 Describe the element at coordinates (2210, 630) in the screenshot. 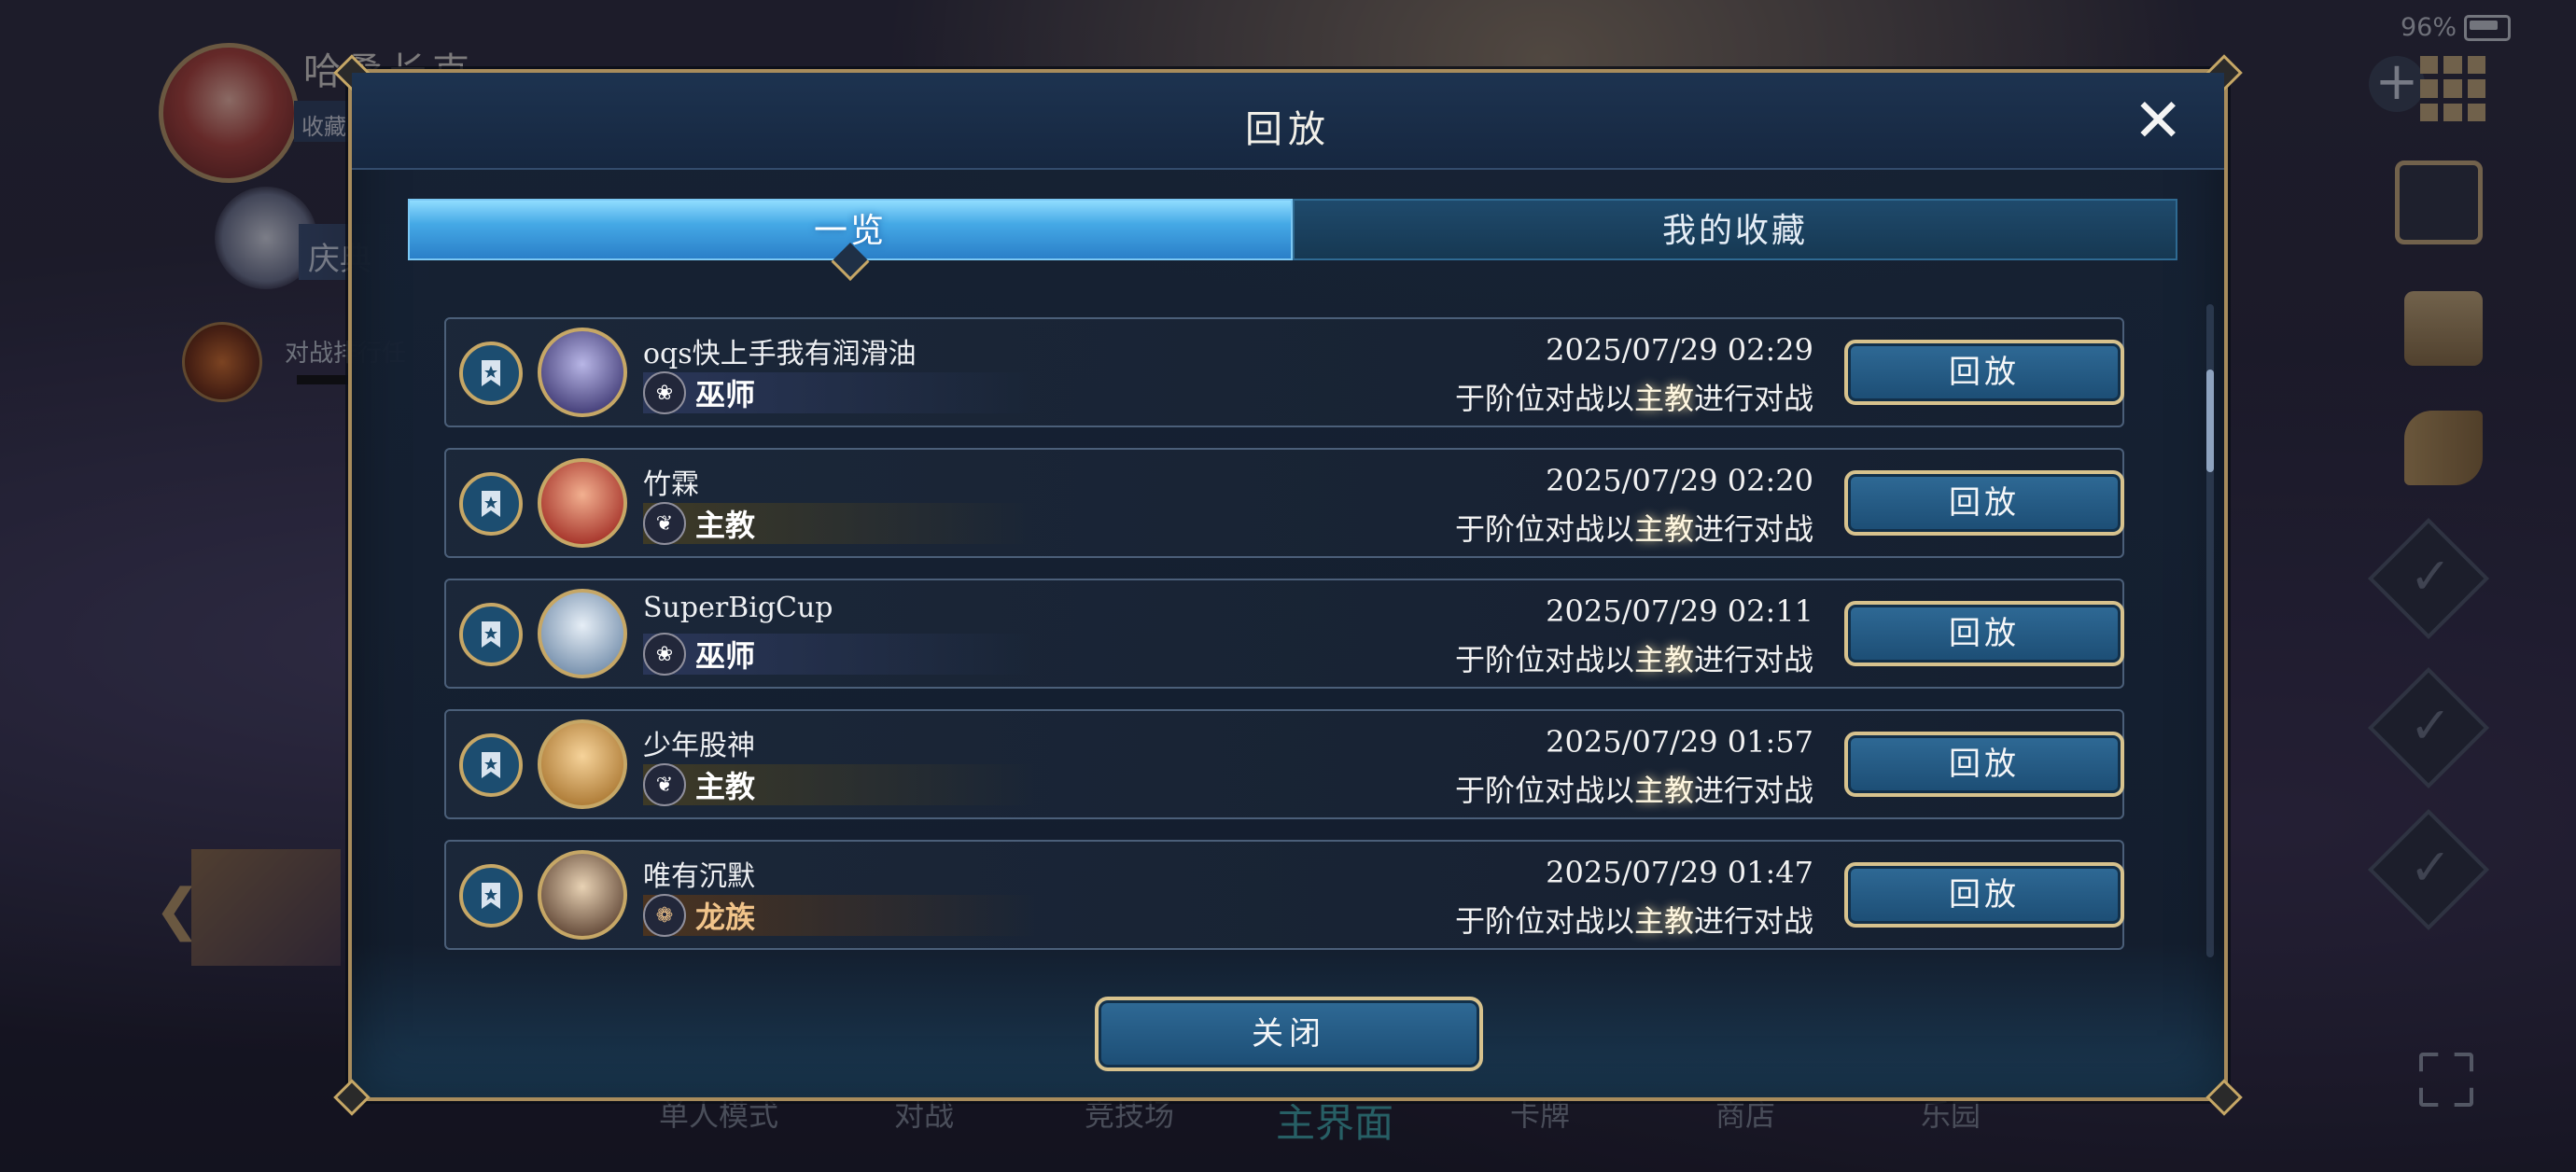

I see `scrollbar` at that location.